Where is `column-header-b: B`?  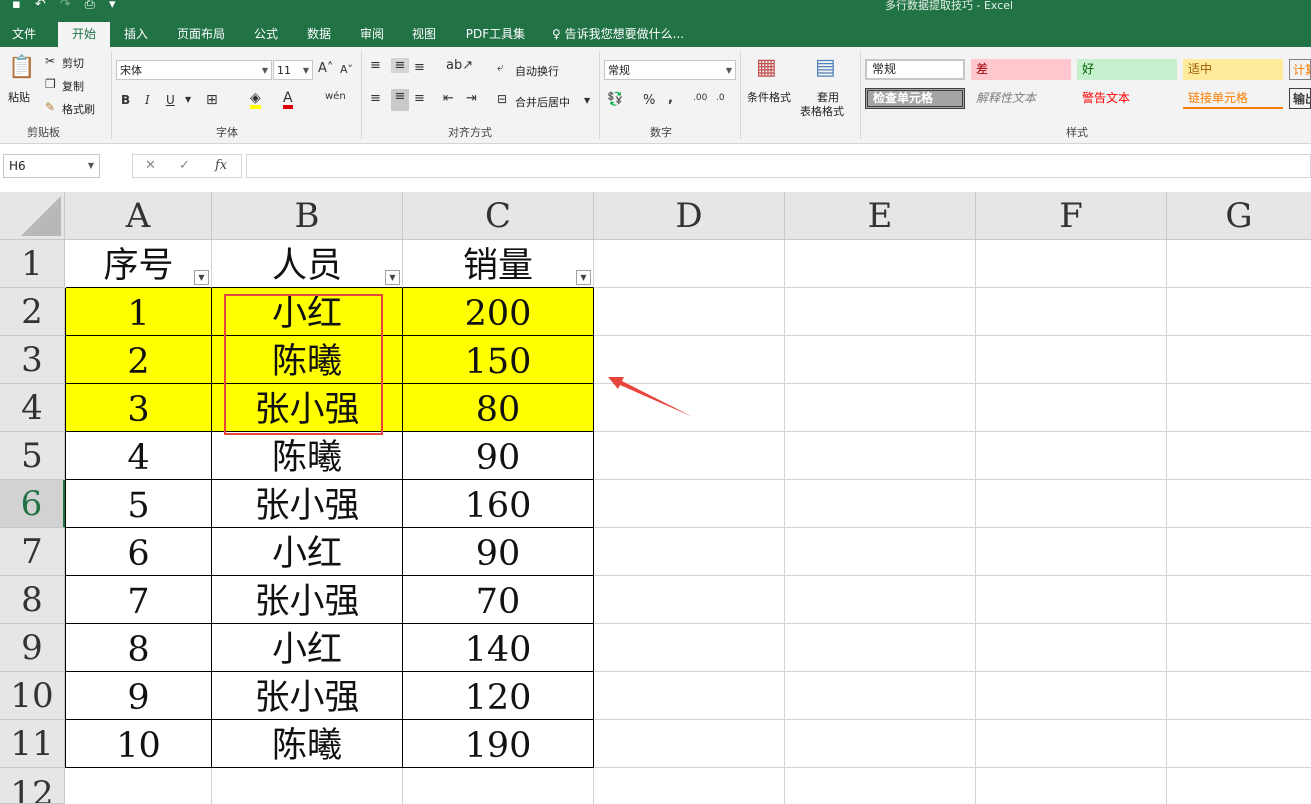 column-header-b: B is located at coordinates (307, 216).